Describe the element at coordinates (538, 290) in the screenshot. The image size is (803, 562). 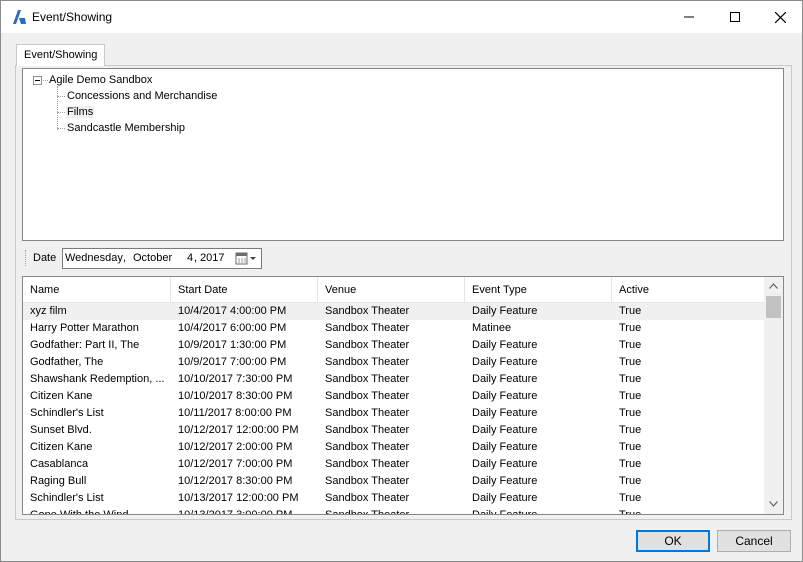
I see `column-header-event-type: Event Type` at that location.